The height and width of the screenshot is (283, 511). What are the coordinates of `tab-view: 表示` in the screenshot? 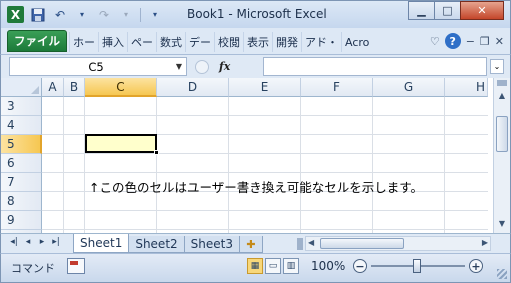 It's located at (257, 42).